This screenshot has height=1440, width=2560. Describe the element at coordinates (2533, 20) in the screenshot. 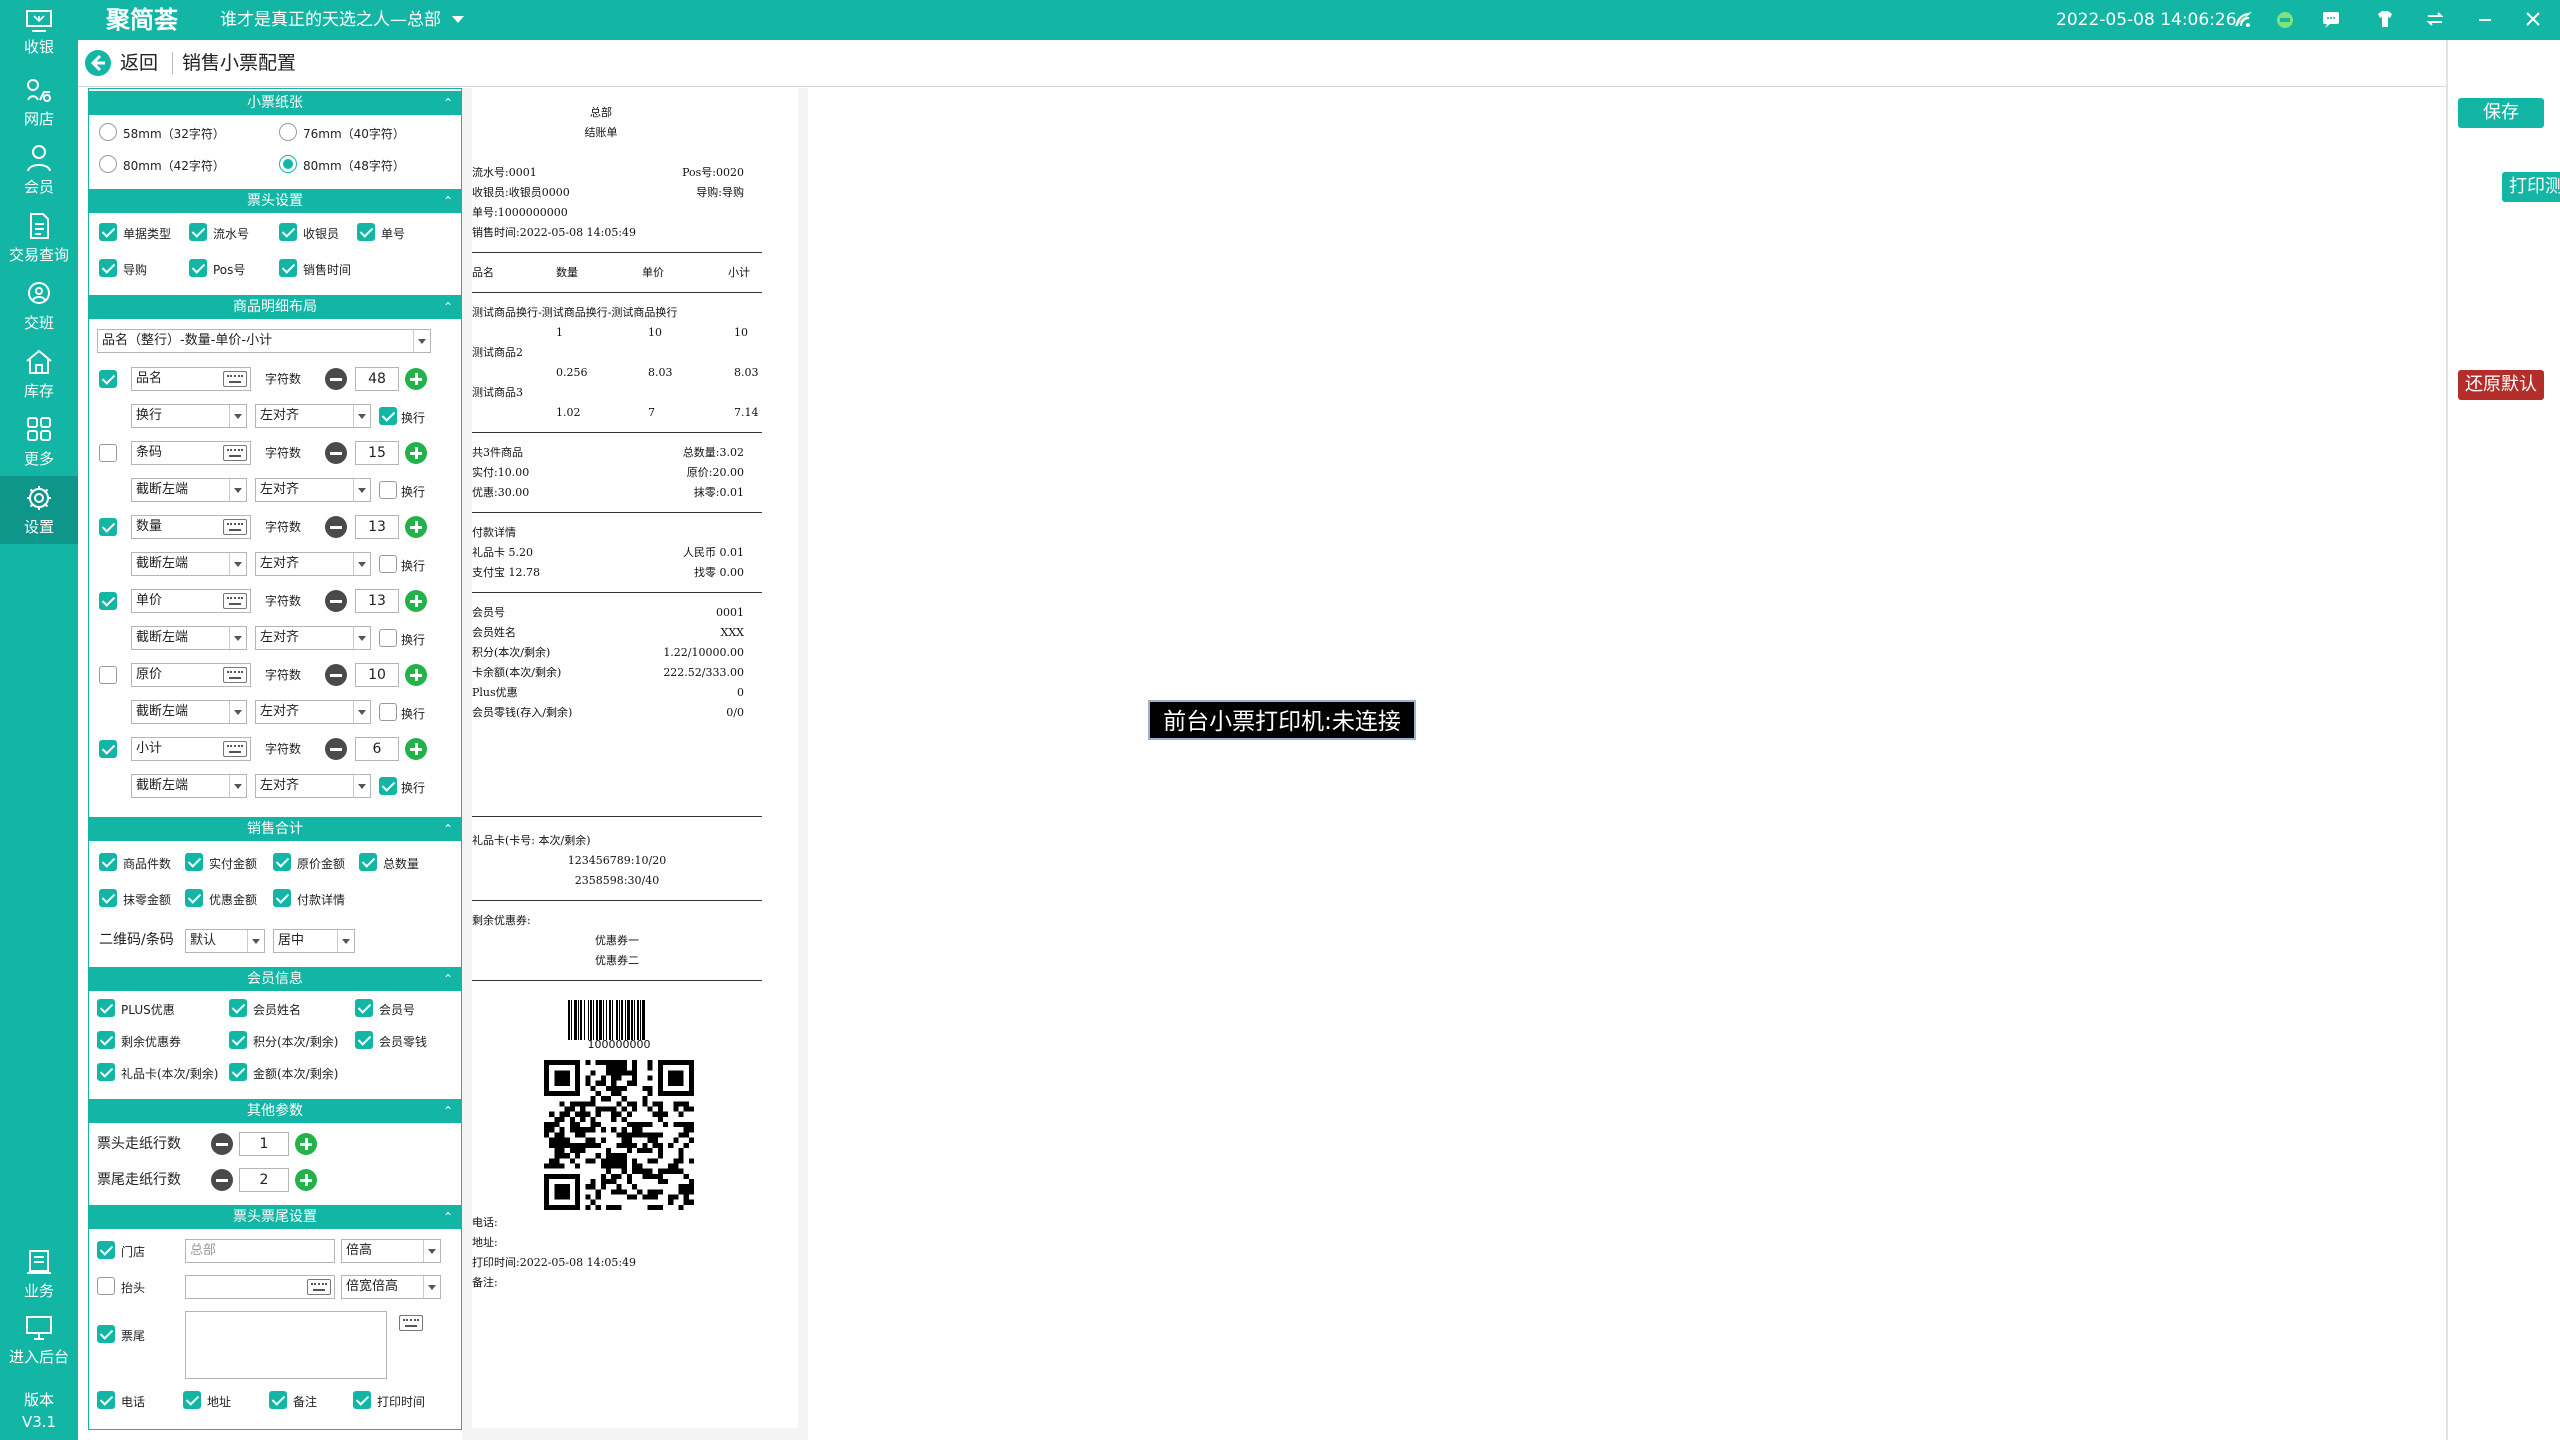

I see `close-icon` at that location.